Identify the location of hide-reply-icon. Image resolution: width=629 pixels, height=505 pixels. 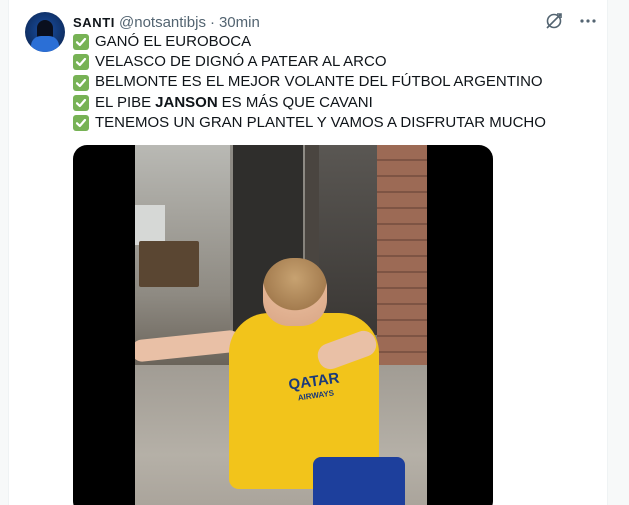
(554, 21).